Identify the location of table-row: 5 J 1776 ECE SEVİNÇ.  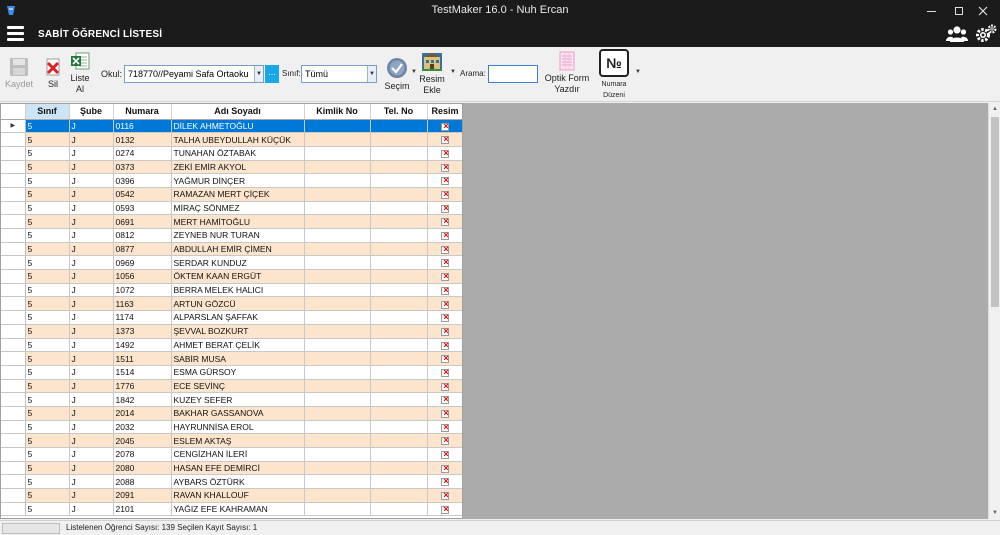
(231, 386).